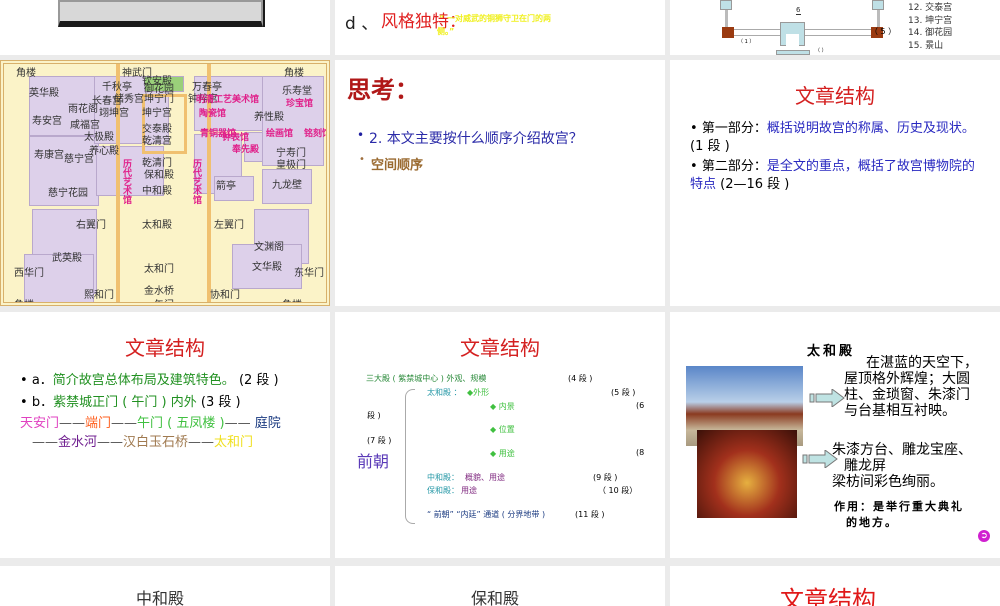  I want to click on desc-line: 在湛蓝的天空下，, so click(922, 363).